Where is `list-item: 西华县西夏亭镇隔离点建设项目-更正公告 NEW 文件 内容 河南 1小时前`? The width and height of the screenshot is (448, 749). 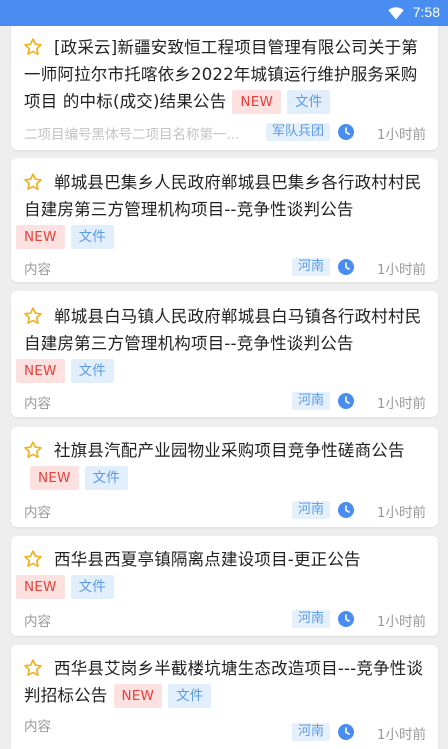 list-item: 西华县西夏亭镇隔离点建设项目-更正公告 NEW 文件 内容 河南 1小时前 is located at coordinates (224, 586).